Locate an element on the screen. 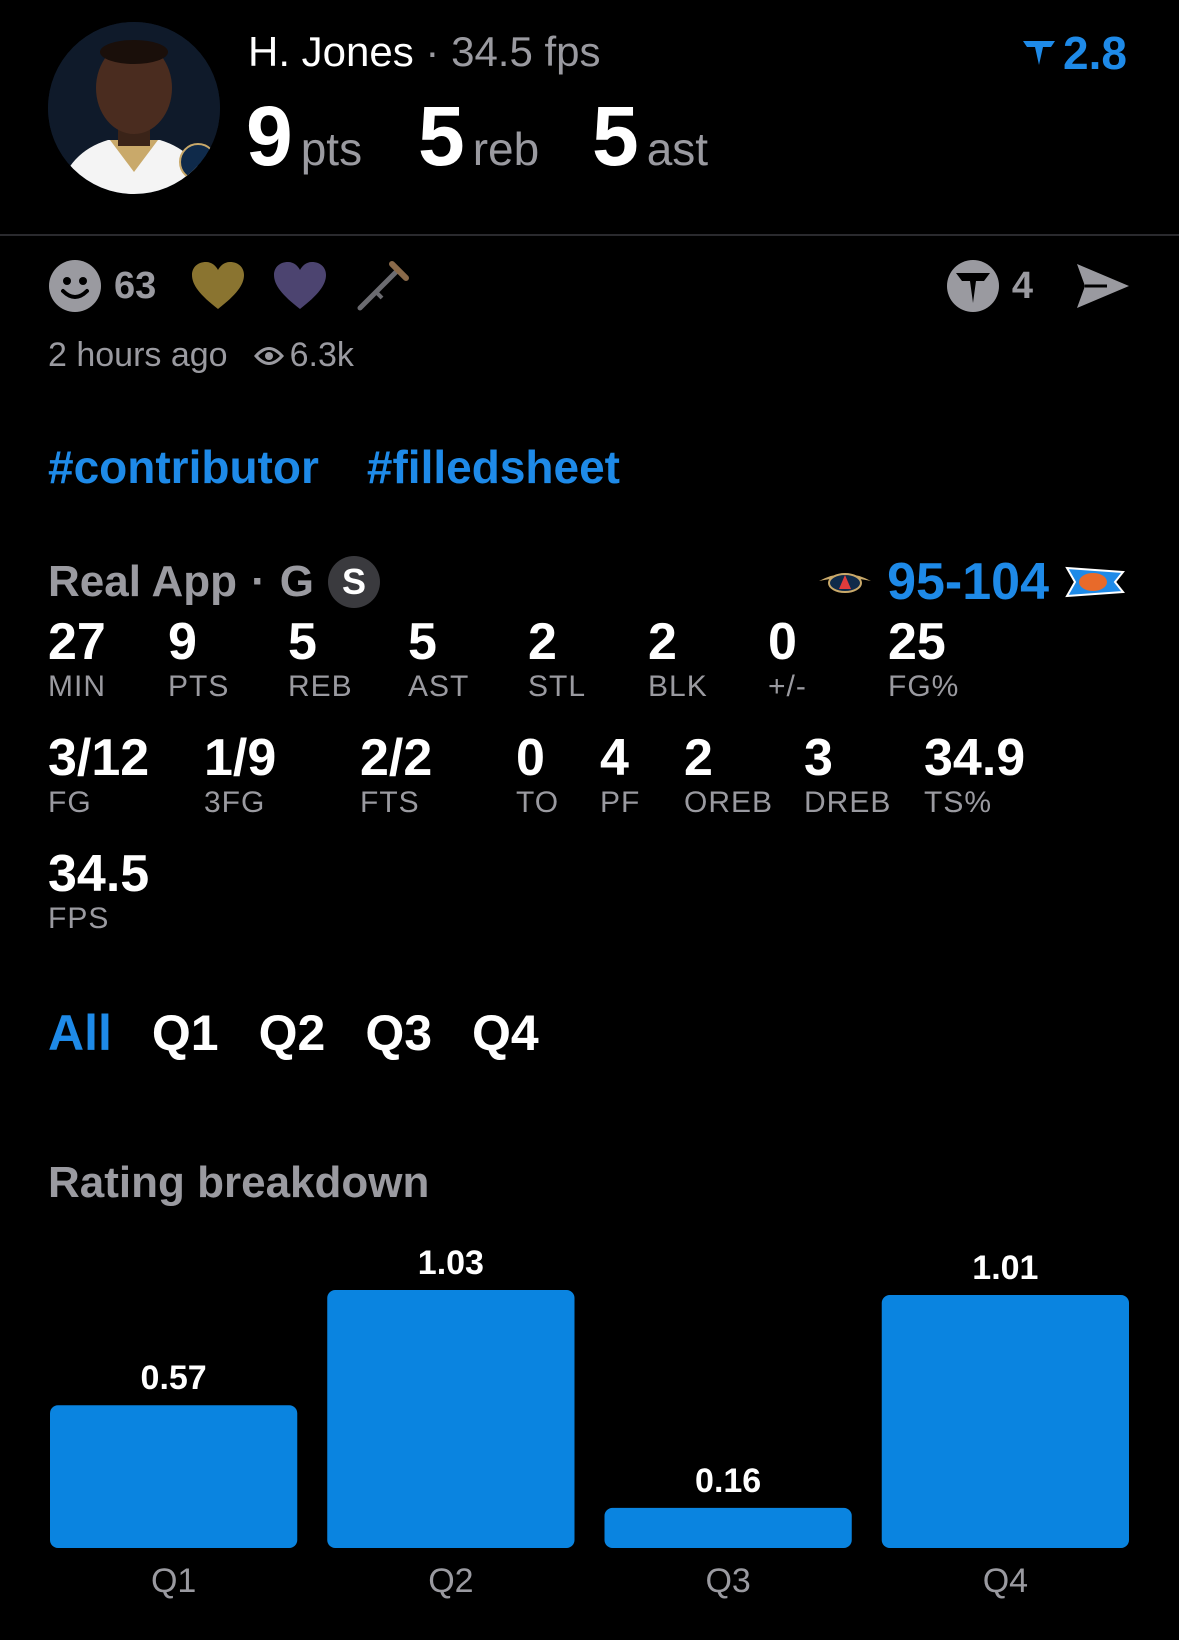 The height and width of the screenshot is (1640, 1179). tab-q2: Q2 is located at coordinates (292, 1033).